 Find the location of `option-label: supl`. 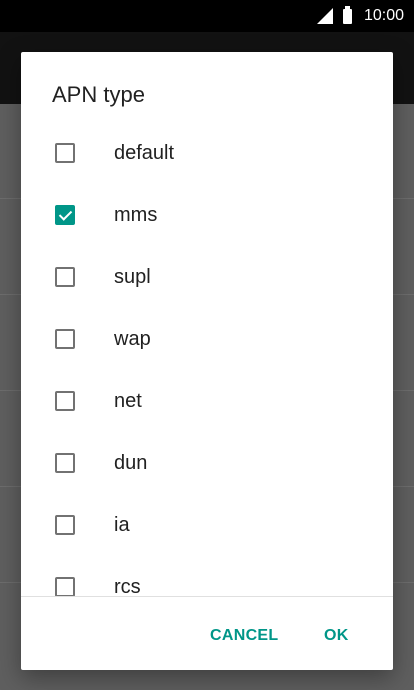

option-label: supl is located at coordinates (132, 276).